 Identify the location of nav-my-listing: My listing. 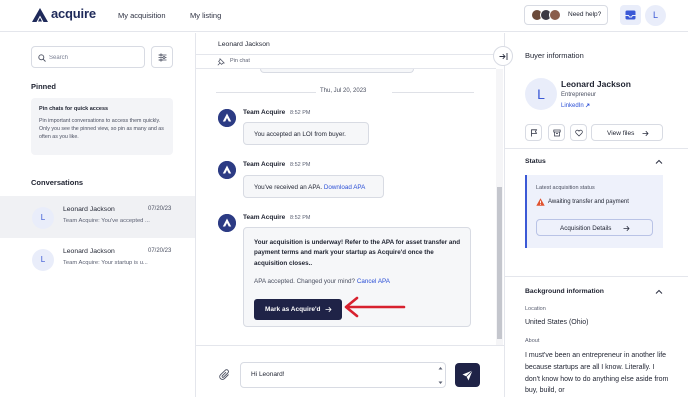
(205, 15).